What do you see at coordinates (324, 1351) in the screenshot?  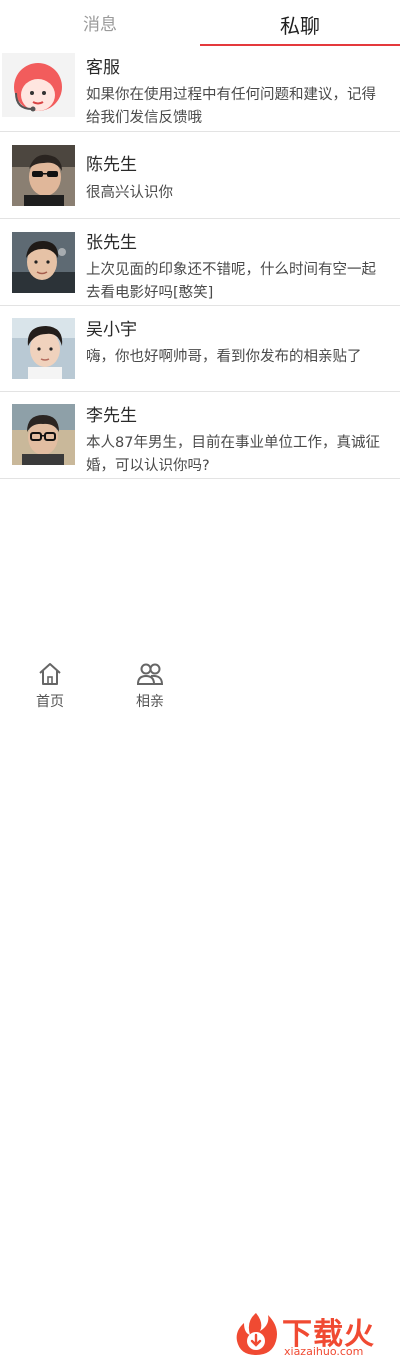 I see `watermark-domain: xiazaihuo.com` at bounding box center [324, 1351].